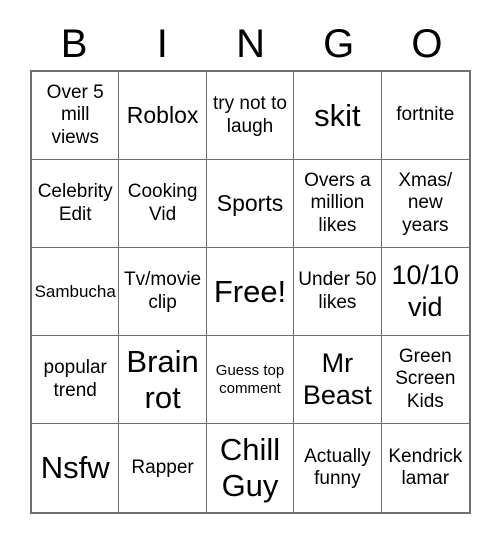 Image resolution: width=500 pixels, height=544 pixels. I want to click on bingo-cell: Overs a million likes, so click(338, 204).